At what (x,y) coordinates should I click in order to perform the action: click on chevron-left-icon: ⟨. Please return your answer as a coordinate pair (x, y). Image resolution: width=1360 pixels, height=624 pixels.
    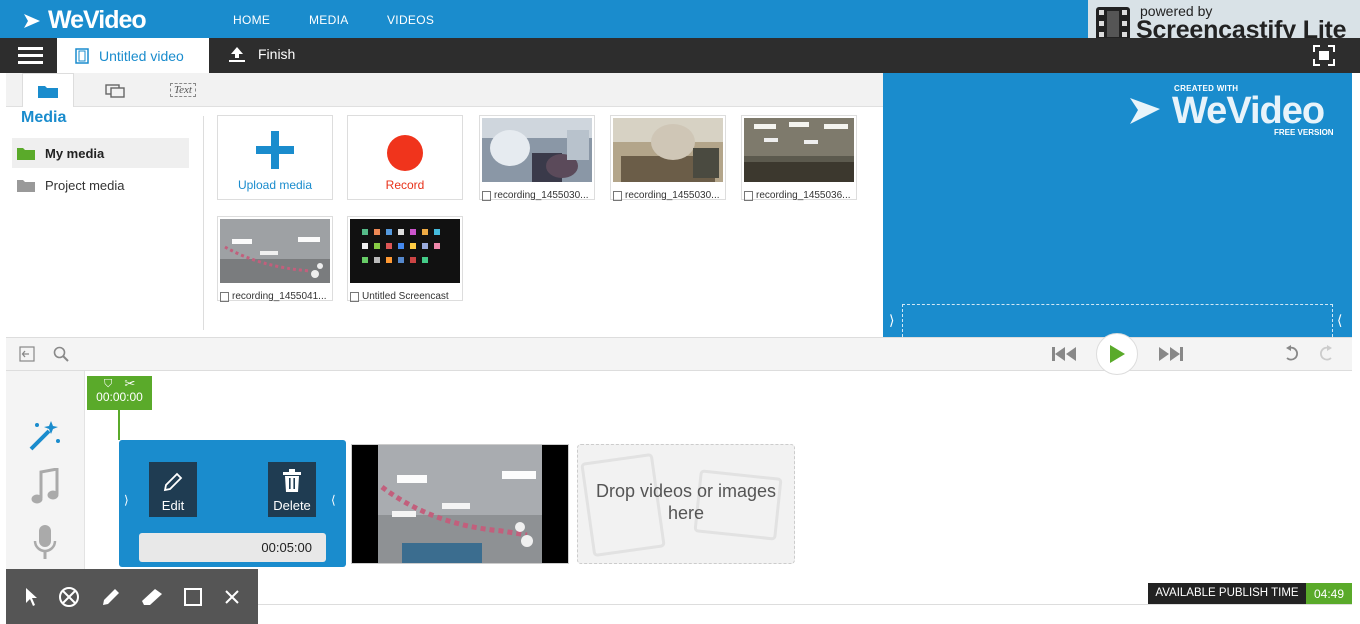
    Looking at the image, I should click on (1339, 320).